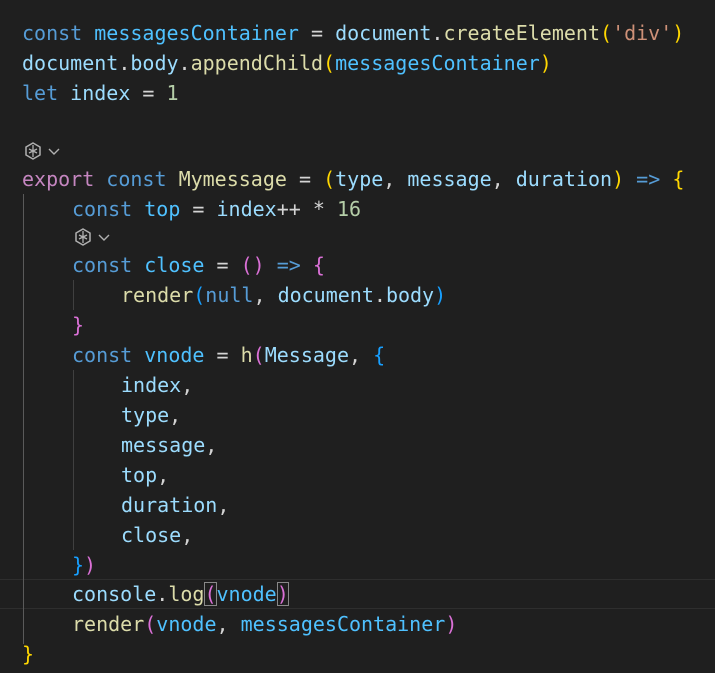 This screenshot has height=673, width=715. I want to click on identifier: body, so click(410, 295).